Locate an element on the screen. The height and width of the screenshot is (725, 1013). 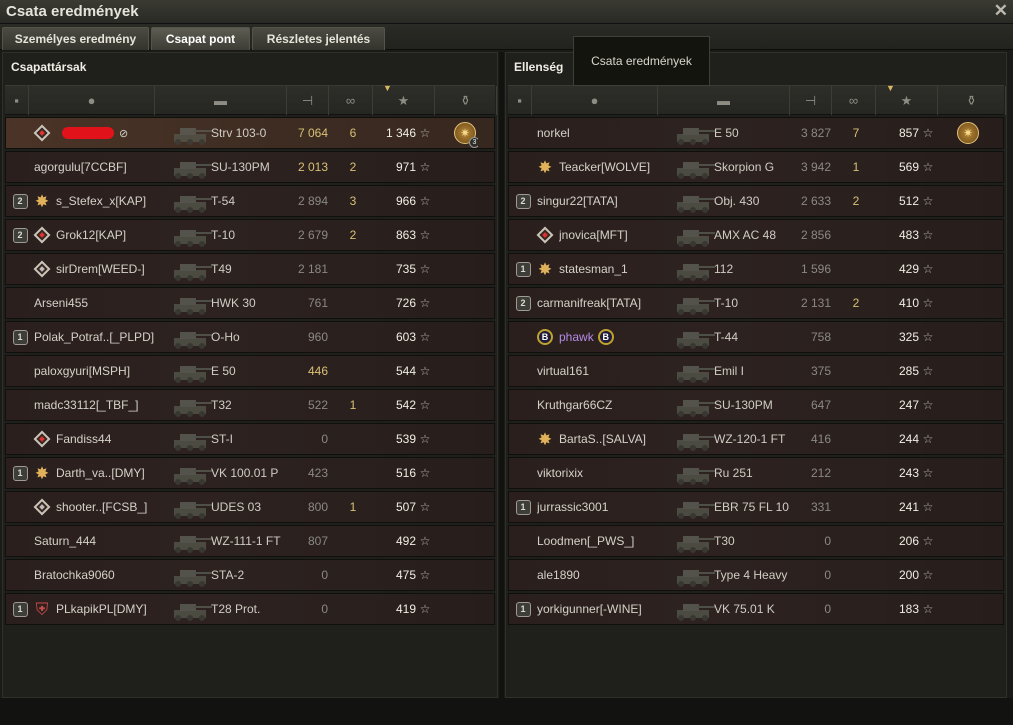
xp-value: 544 is located at coordinates (405, 371).